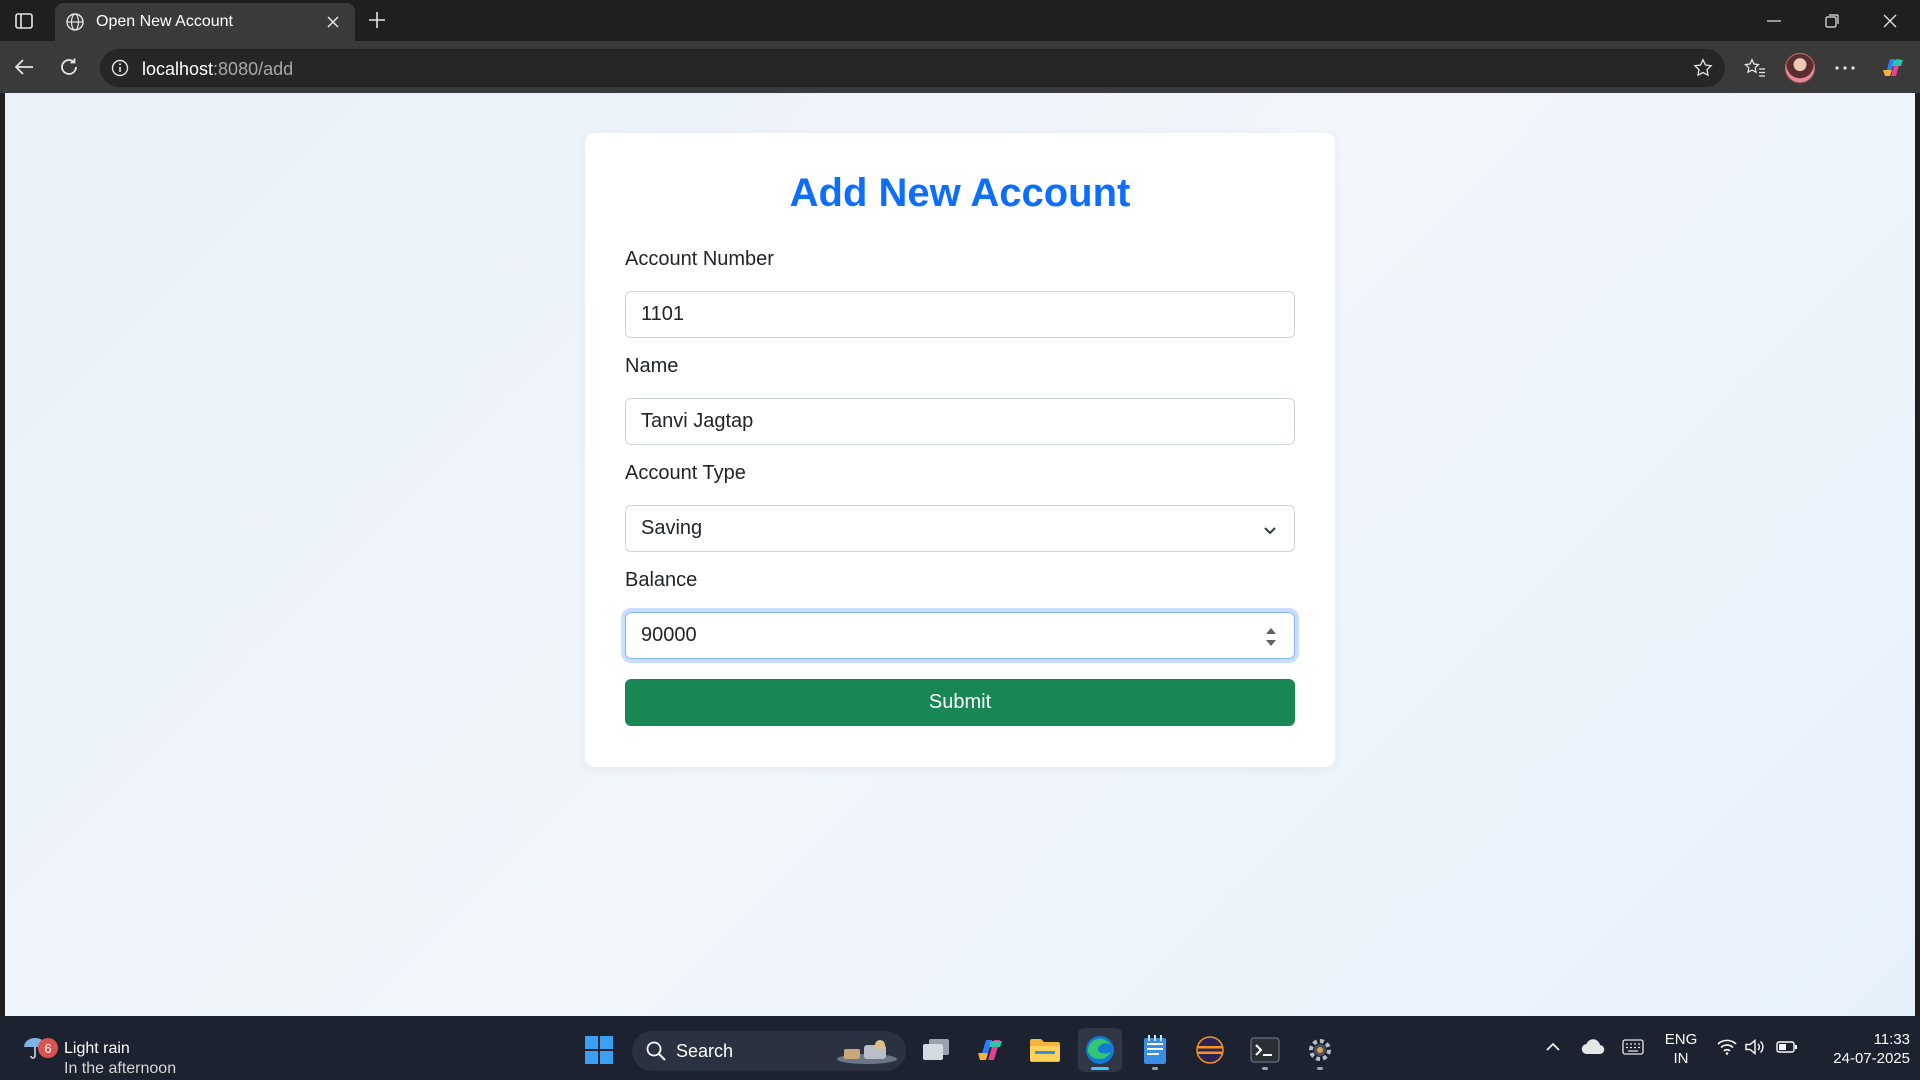  What do you see at coordinates (1155, 1050) in the screenshot?
I see `notepad-icon` at bounding box center [1155, 1050].